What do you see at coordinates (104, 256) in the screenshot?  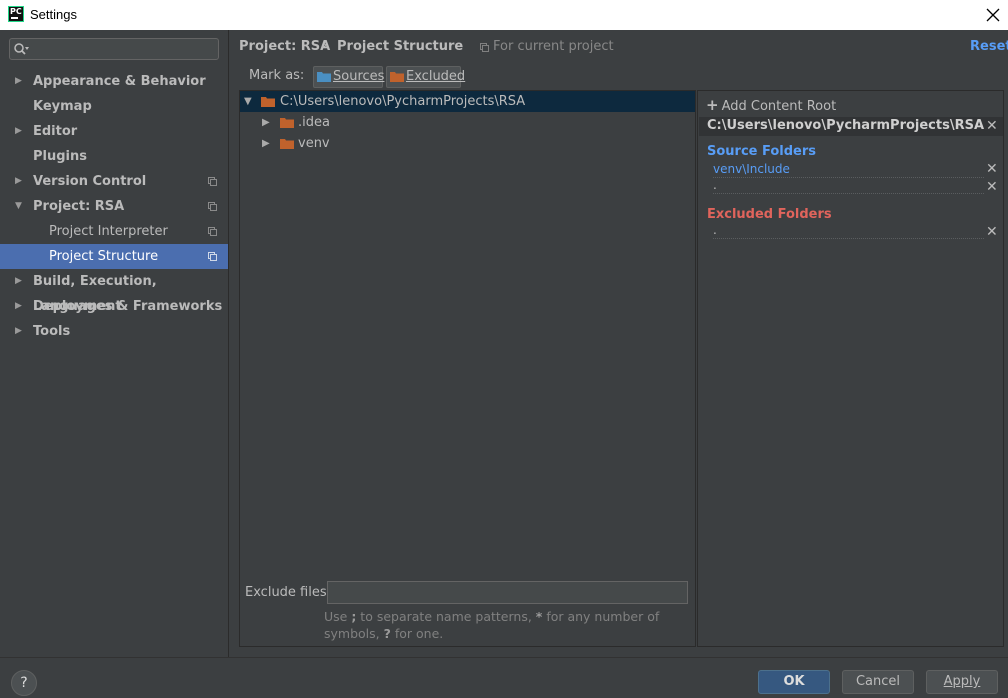 I see `sidebar-item-label: Project Structure` at bounding box center [104, 256].